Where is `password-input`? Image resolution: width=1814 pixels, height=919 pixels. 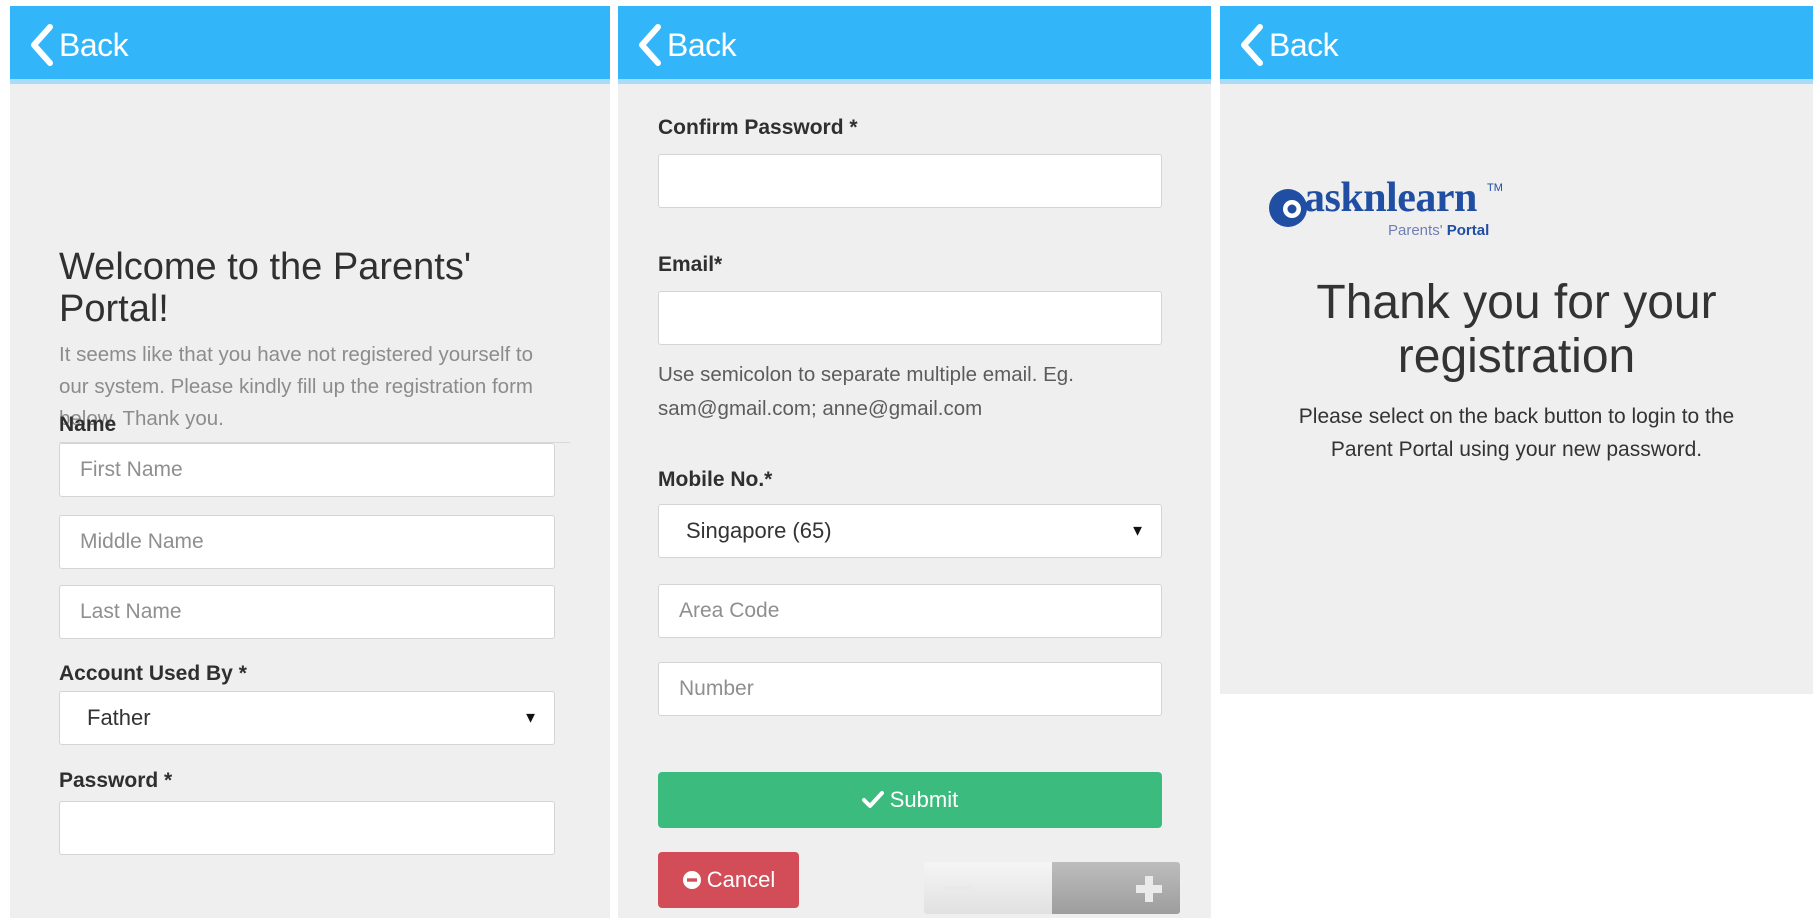 password-input is located at coordinates (307, 828).